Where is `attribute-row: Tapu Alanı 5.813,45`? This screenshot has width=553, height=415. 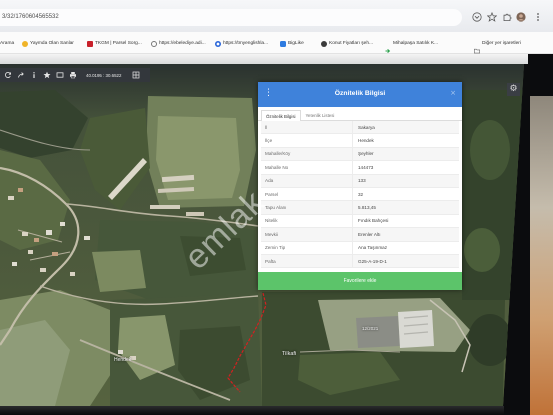 attribute-row: Tapu Alanı 5.813,45 is located at coordinates (360, 208).